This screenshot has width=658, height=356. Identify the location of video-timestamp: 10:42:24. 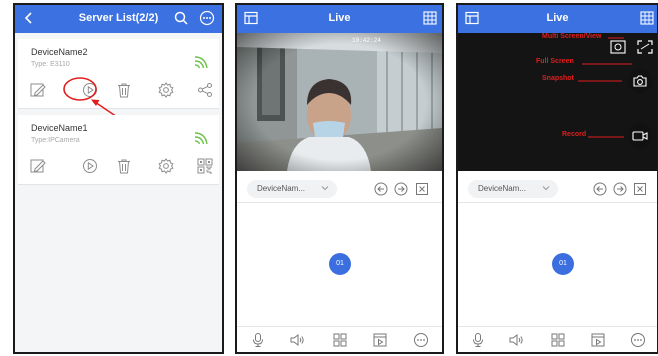
(366, 40).